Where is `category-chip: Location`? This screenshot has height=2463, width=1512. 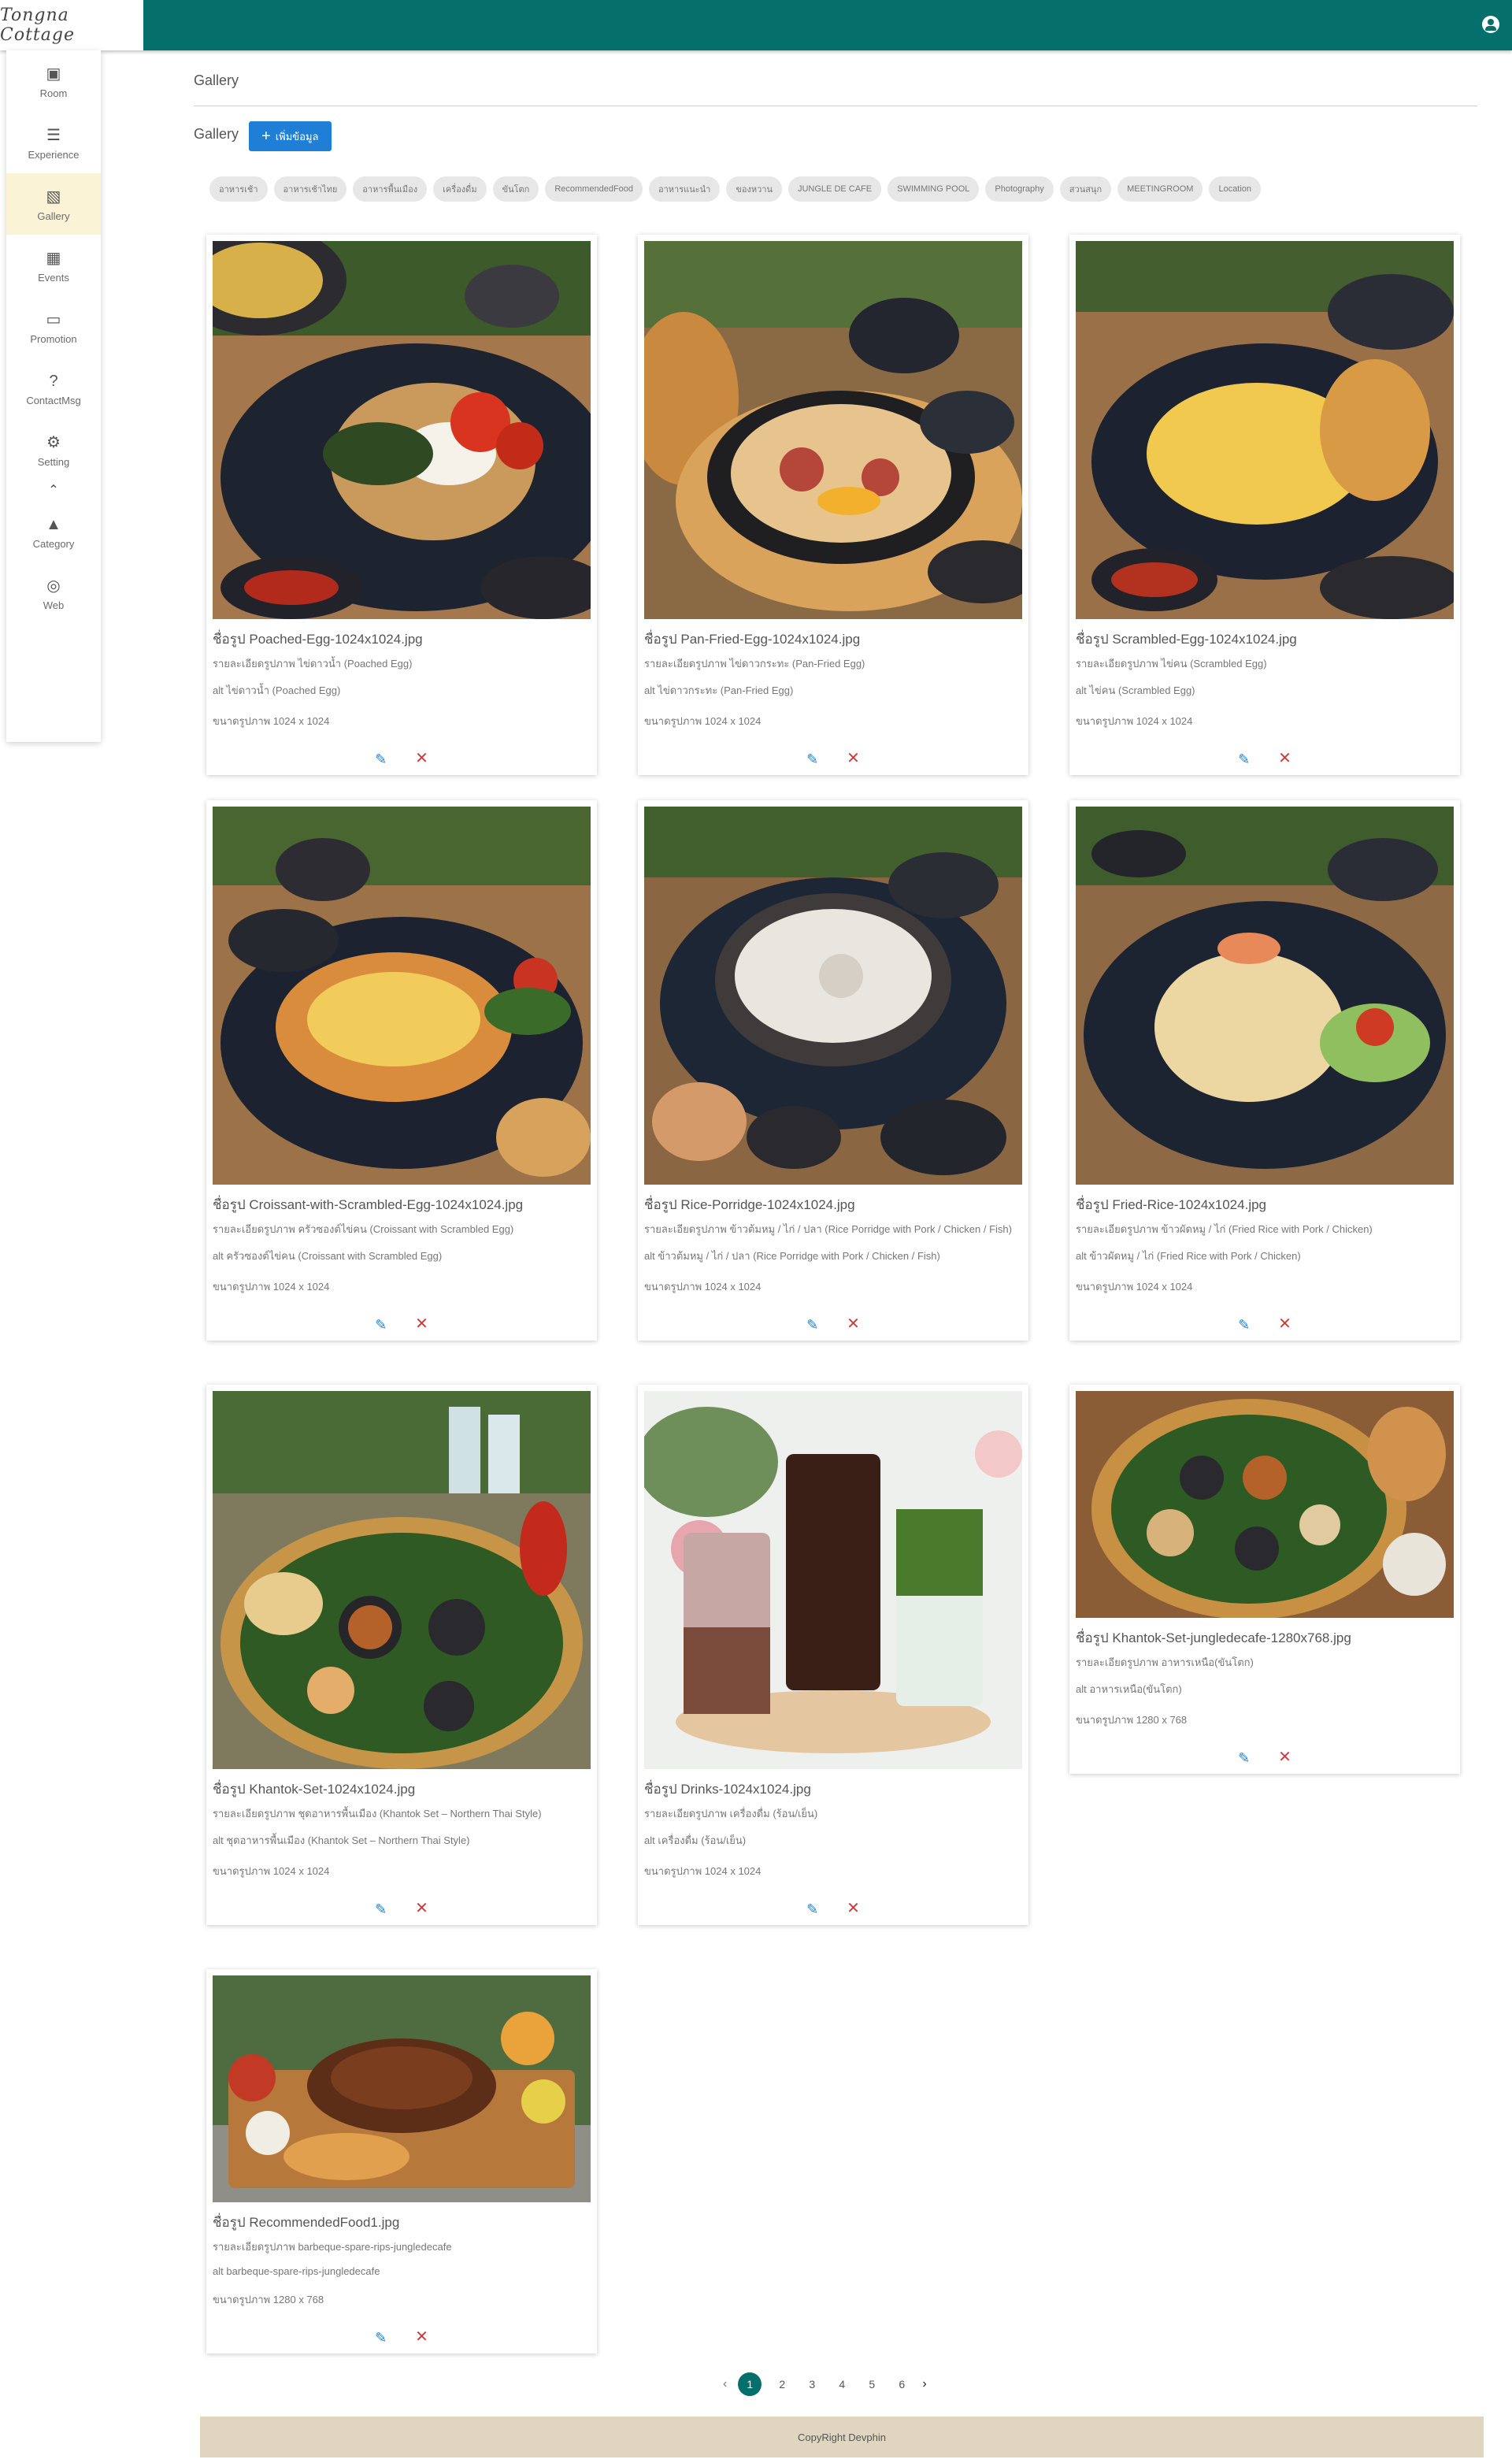 category-chip: Location is located at coordinates (1235, 189).